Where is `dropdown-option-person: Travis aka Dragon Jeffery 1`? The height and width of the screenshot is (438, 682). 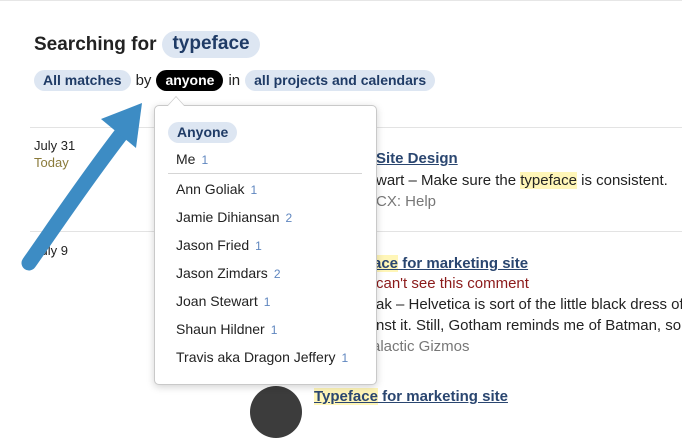
dropdown-option-person: Travis aka Dragon Jeffery 1 is located at coordinates (262, 357).